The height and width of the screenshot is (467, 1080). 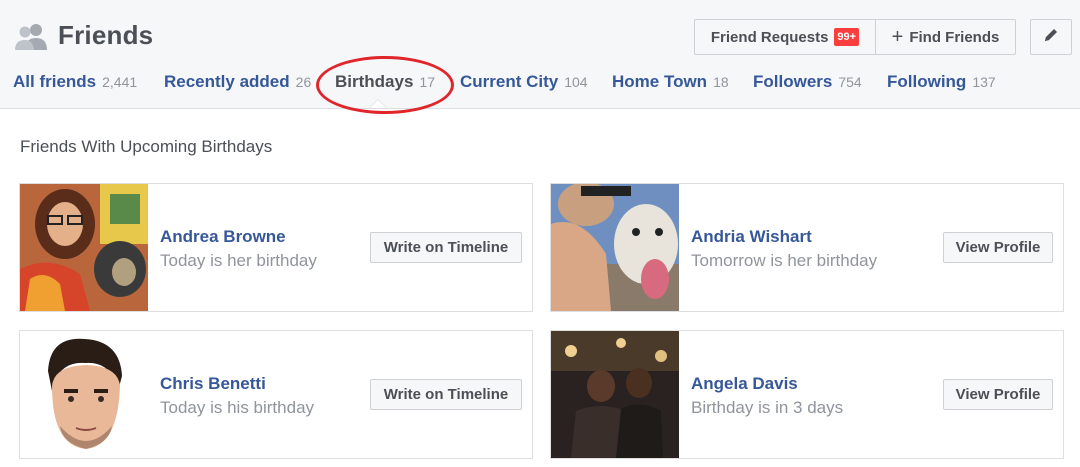 I want to click on tab-count: 137, so click(x=984, y=82).